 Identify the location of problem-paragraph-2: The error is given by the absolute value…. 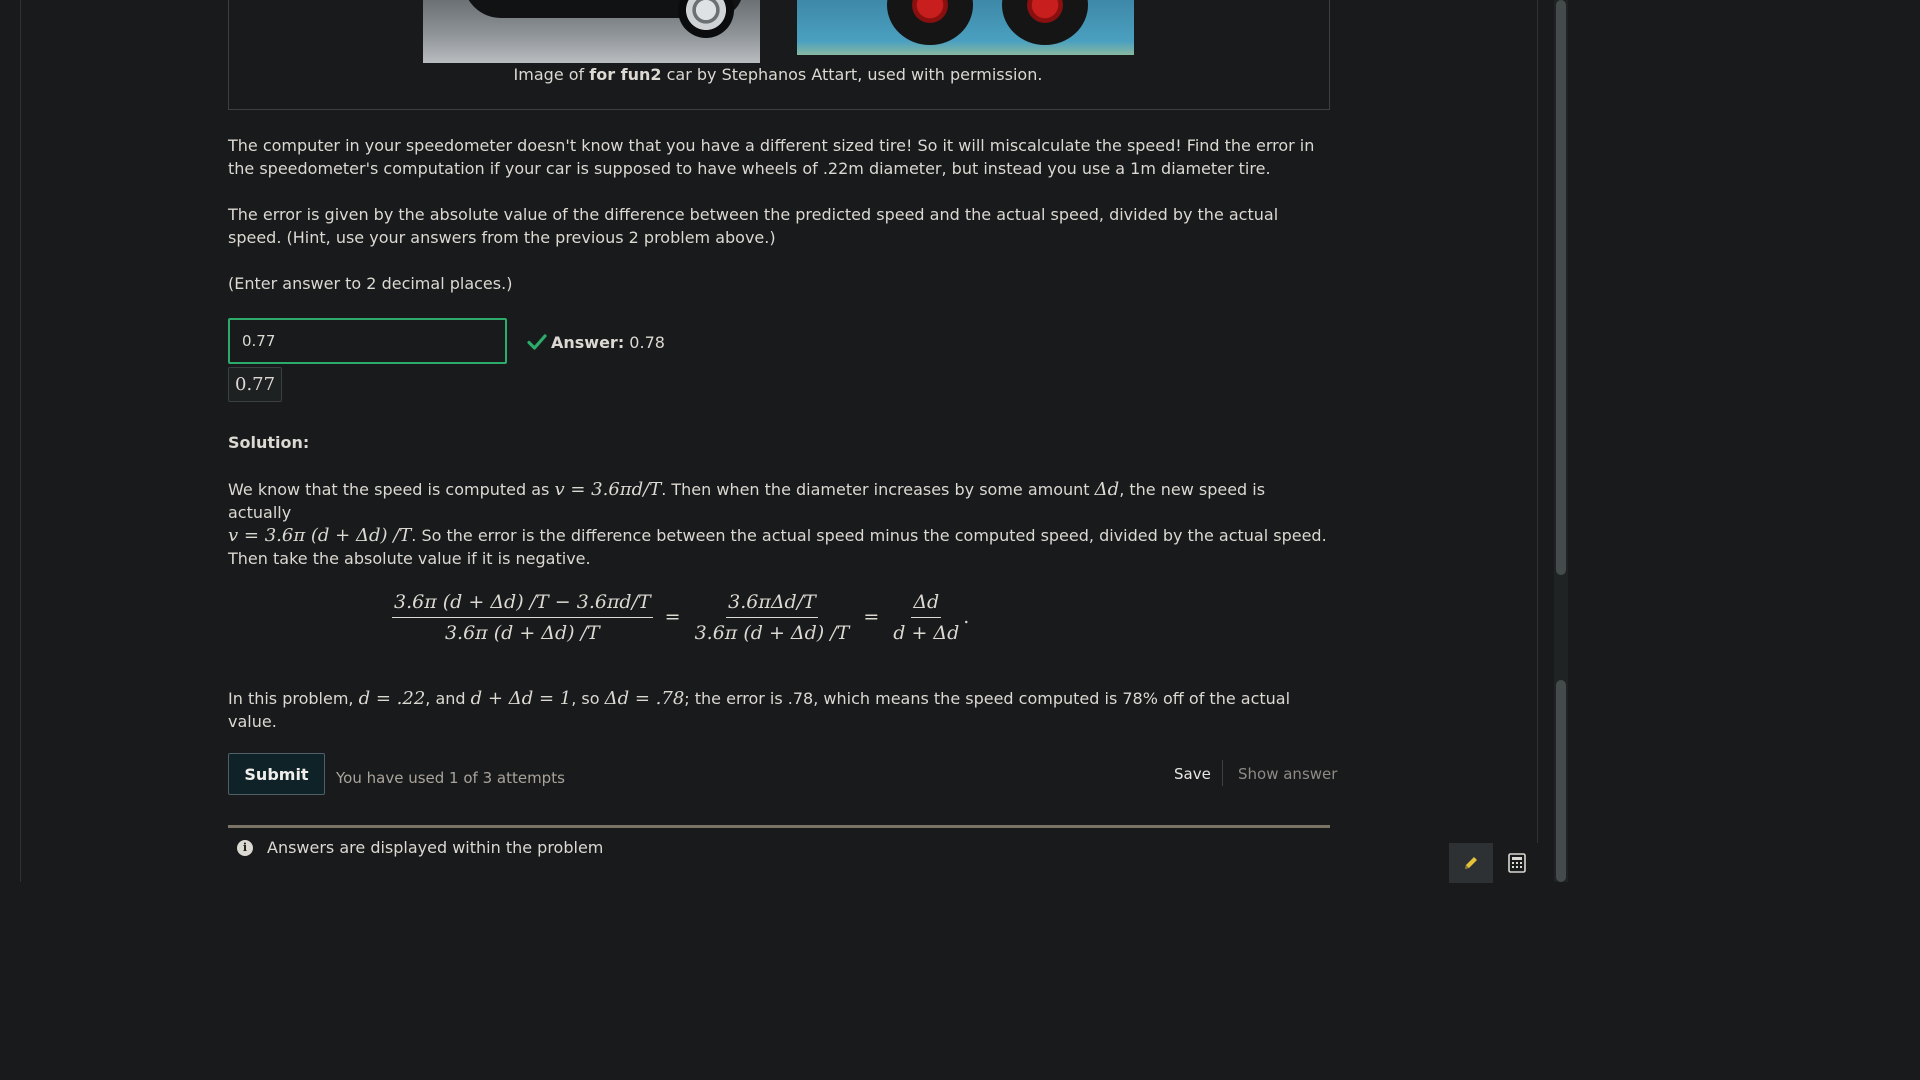
(753, 226).